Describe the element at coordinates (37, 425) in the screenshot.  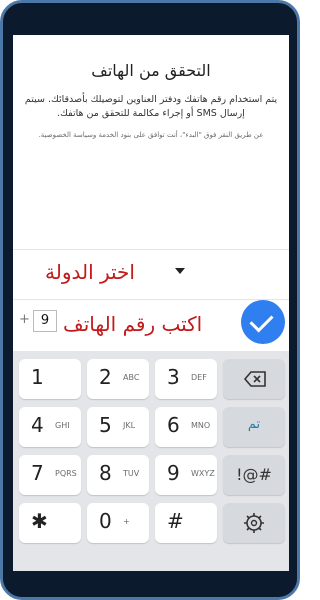
I see `key-digit: 4` at that location.